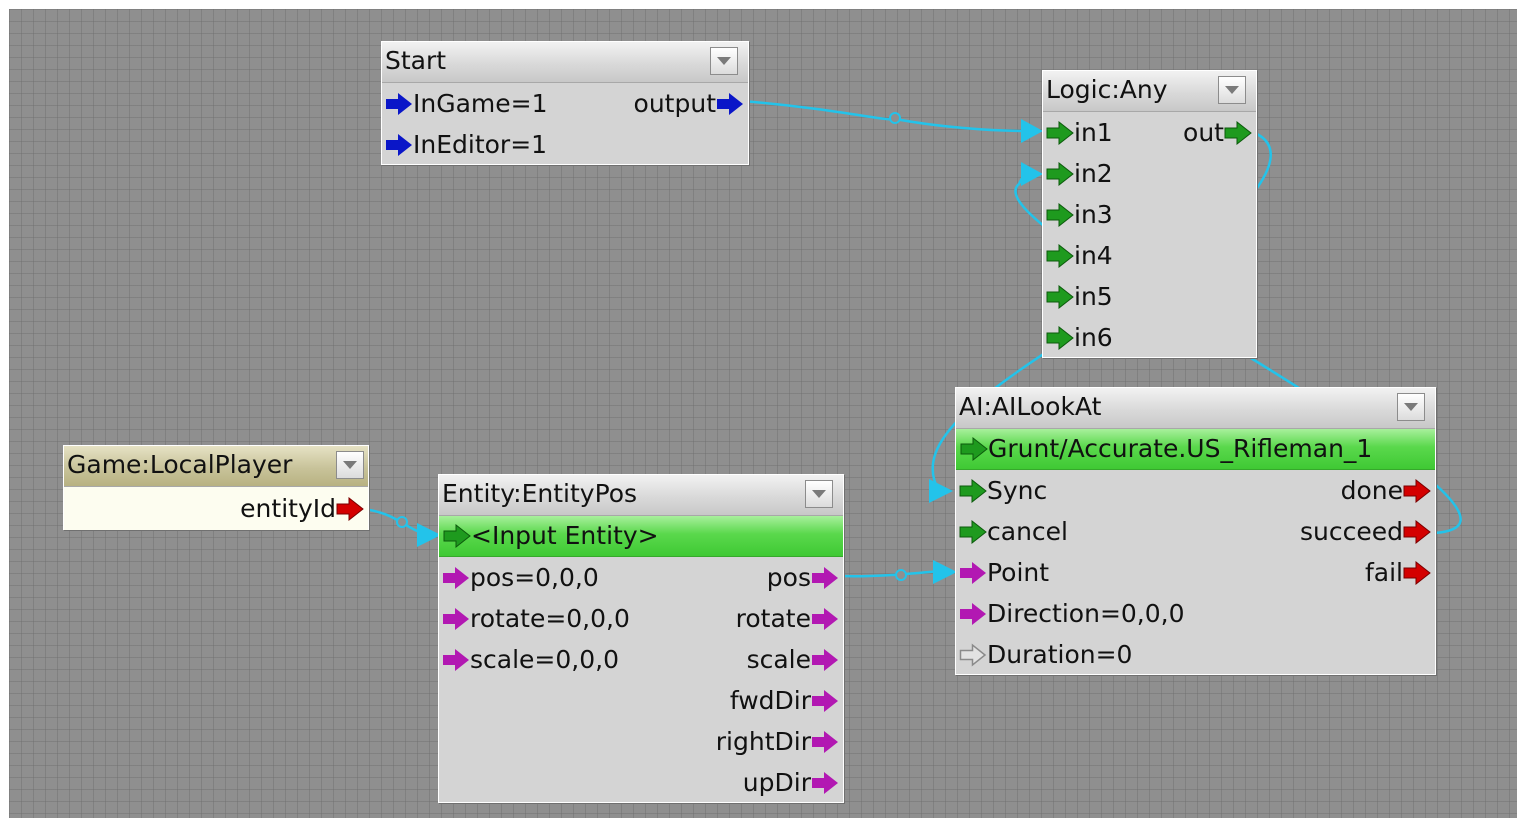 This screenshot has height=818, width=1517. Describe the element at coordinates (1195, 408) in the screenshot. I see `node-header: AI:AILookAt` at that location.